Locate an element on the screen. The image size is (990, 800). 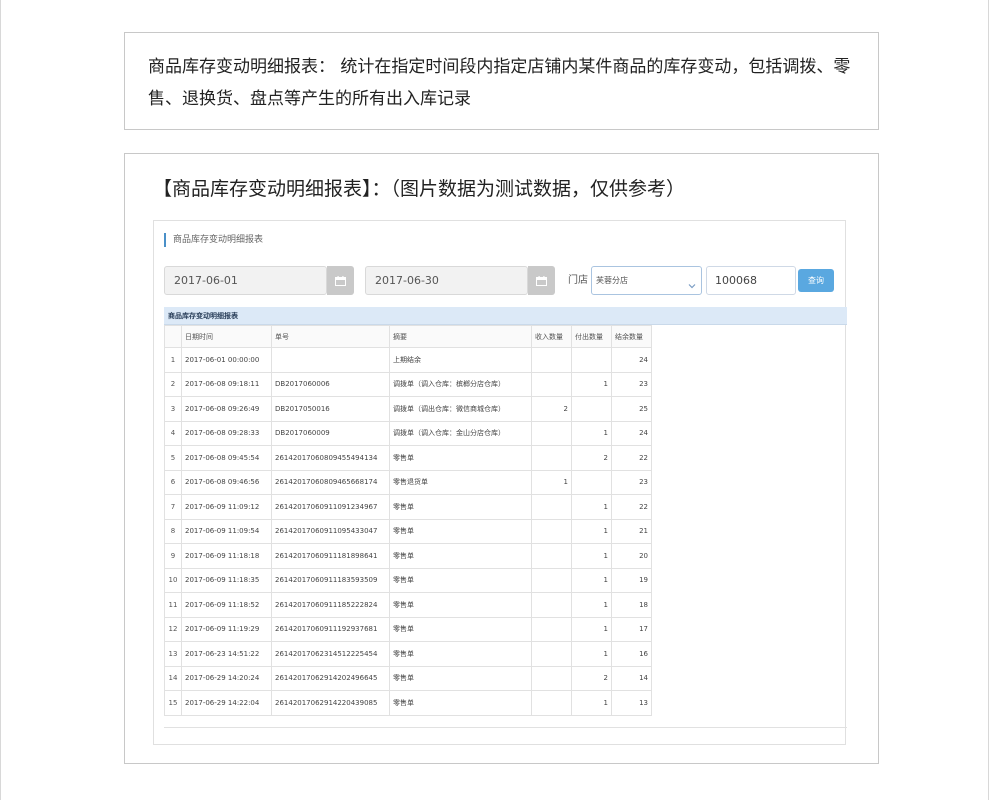
datetime-cell: 2017-06-29 14:22:04 is located at coordinates (226, 703).